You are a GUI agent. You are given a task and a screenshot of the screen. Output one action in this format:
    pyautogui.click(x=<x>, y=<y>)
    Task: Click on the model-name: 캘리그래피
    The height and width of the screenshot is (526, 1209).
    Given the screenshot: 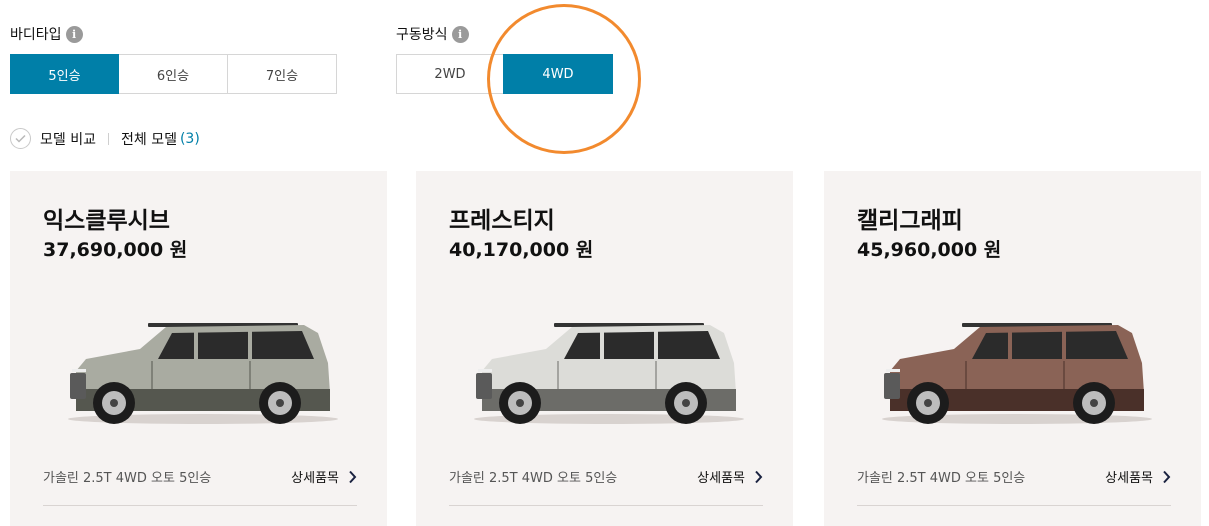 What is the action you would take?
    pyautogui.click(x=910, y=221)
    